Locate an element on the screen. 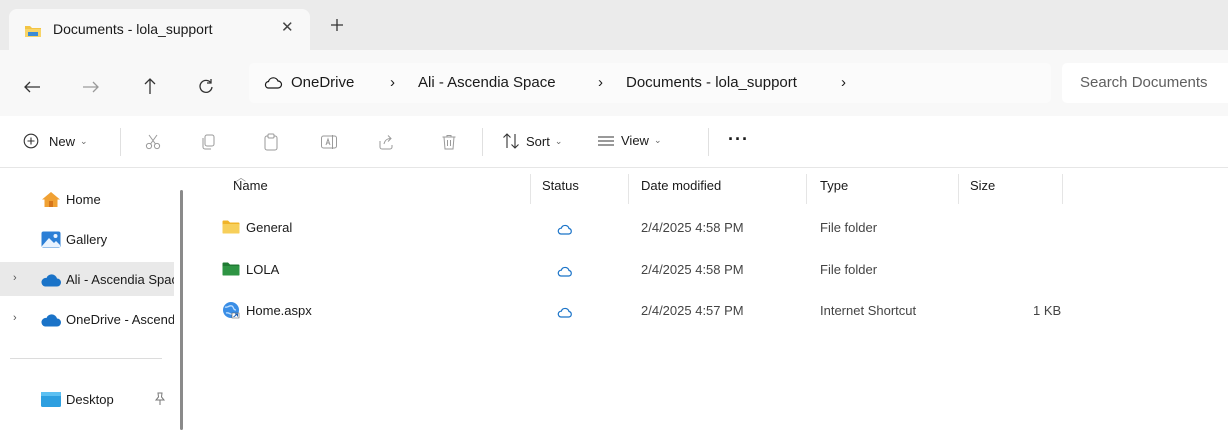 Image resolution: width=1228 pixels, height=430 pixels. tab-documents: Documents - lola_support ✕ is located at coordinates (159, 29).